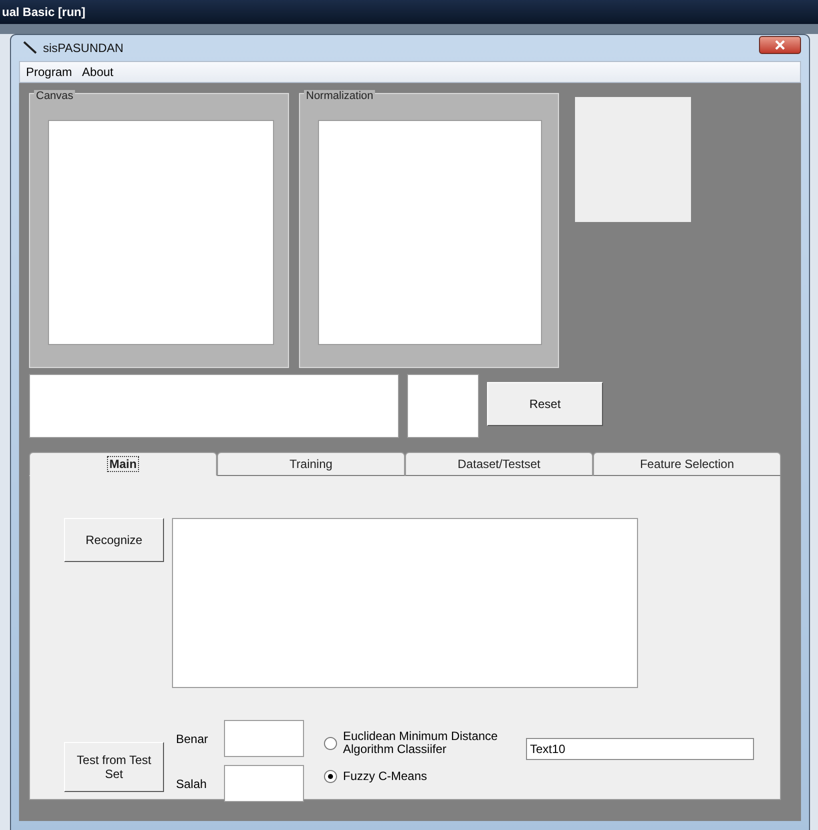 This screenshot has width=818, height=830. I want to click on test-button: Test from Test Set, so click(114, 767).